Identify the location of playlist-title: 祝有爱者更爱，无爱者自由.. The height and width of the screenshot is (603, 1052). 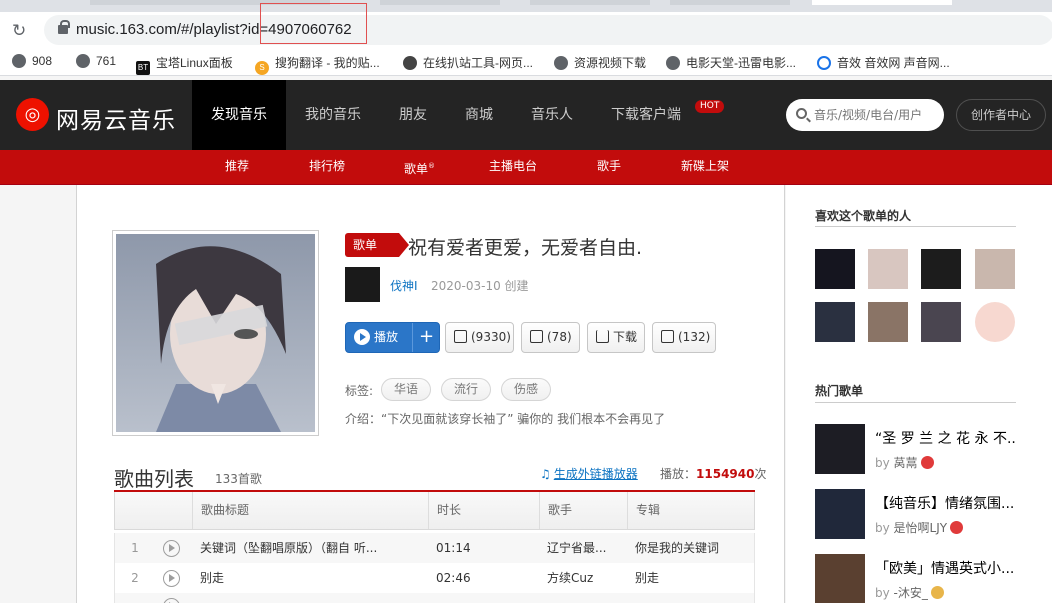
(525, 248).